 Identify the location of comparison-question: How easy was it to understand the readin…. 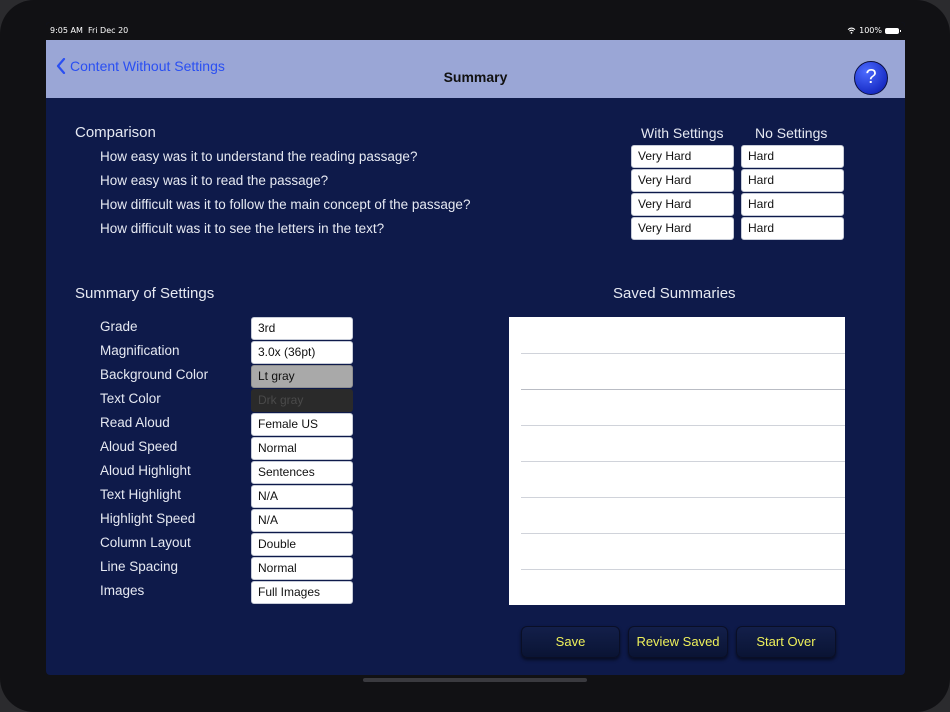
(259, 156).